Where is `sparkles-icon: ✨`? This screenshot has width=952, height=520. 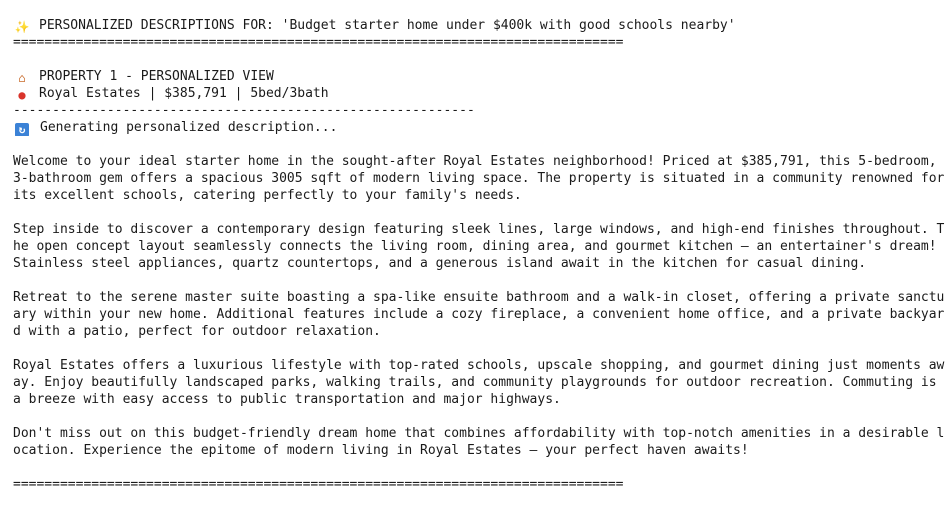
sparkles-icon: ✨ is located at coordinates (22, 27).